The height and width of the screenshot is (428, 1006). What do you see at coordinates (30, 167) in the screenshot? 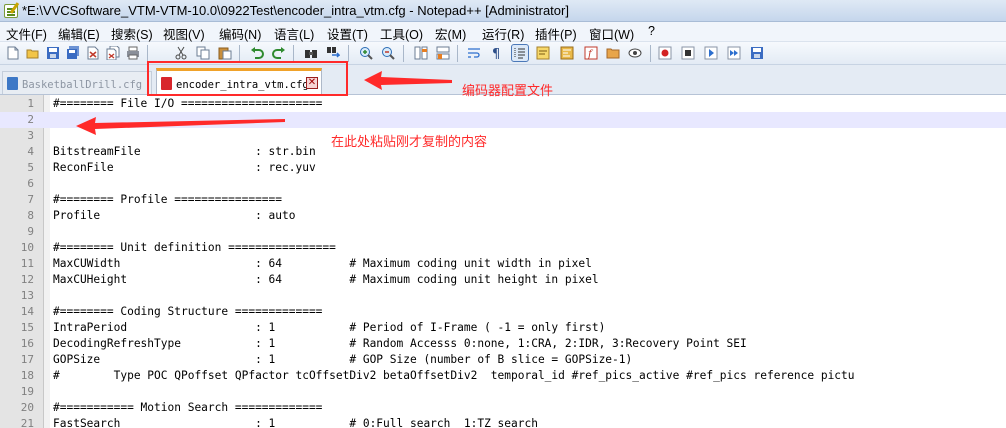
I see `line-number: 5` at bounding box center [30, 167].